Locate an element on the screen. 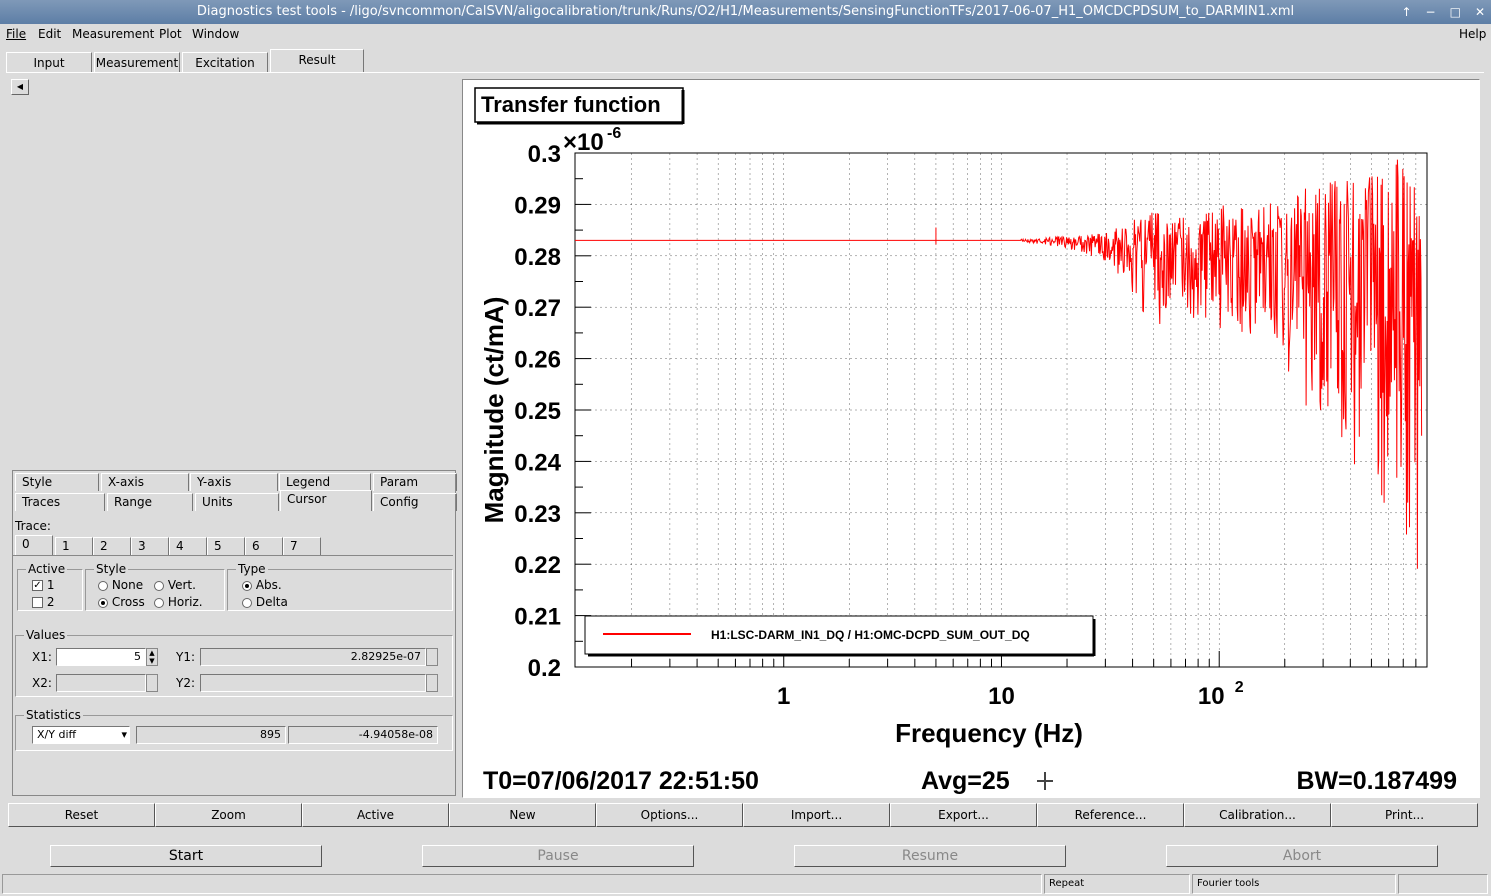  active-group: Active ✓ 1 2 is located at coordinates (50, 586).